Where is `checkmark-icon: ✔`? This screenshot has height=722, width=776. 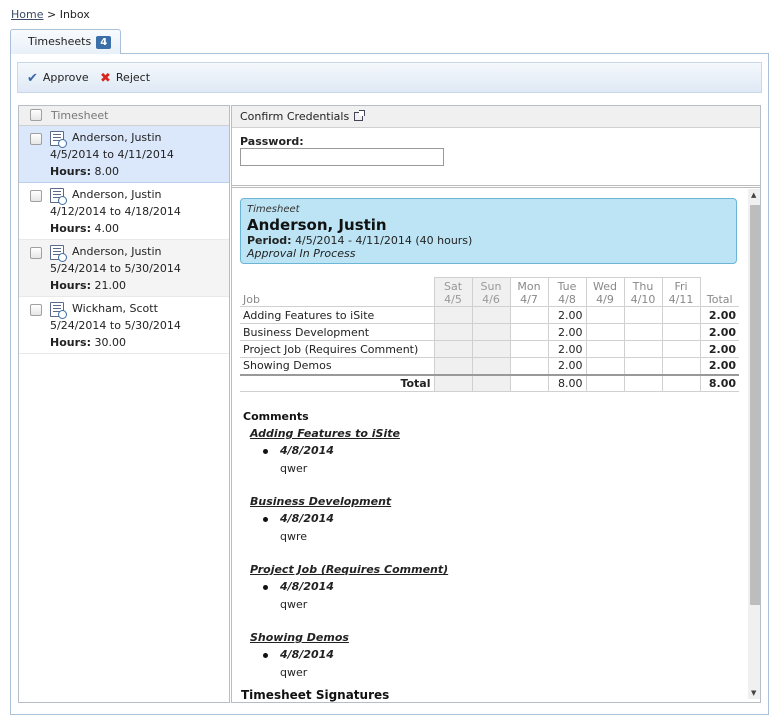
checkmark-icon: ✔ is located at coordinates (32, 78).